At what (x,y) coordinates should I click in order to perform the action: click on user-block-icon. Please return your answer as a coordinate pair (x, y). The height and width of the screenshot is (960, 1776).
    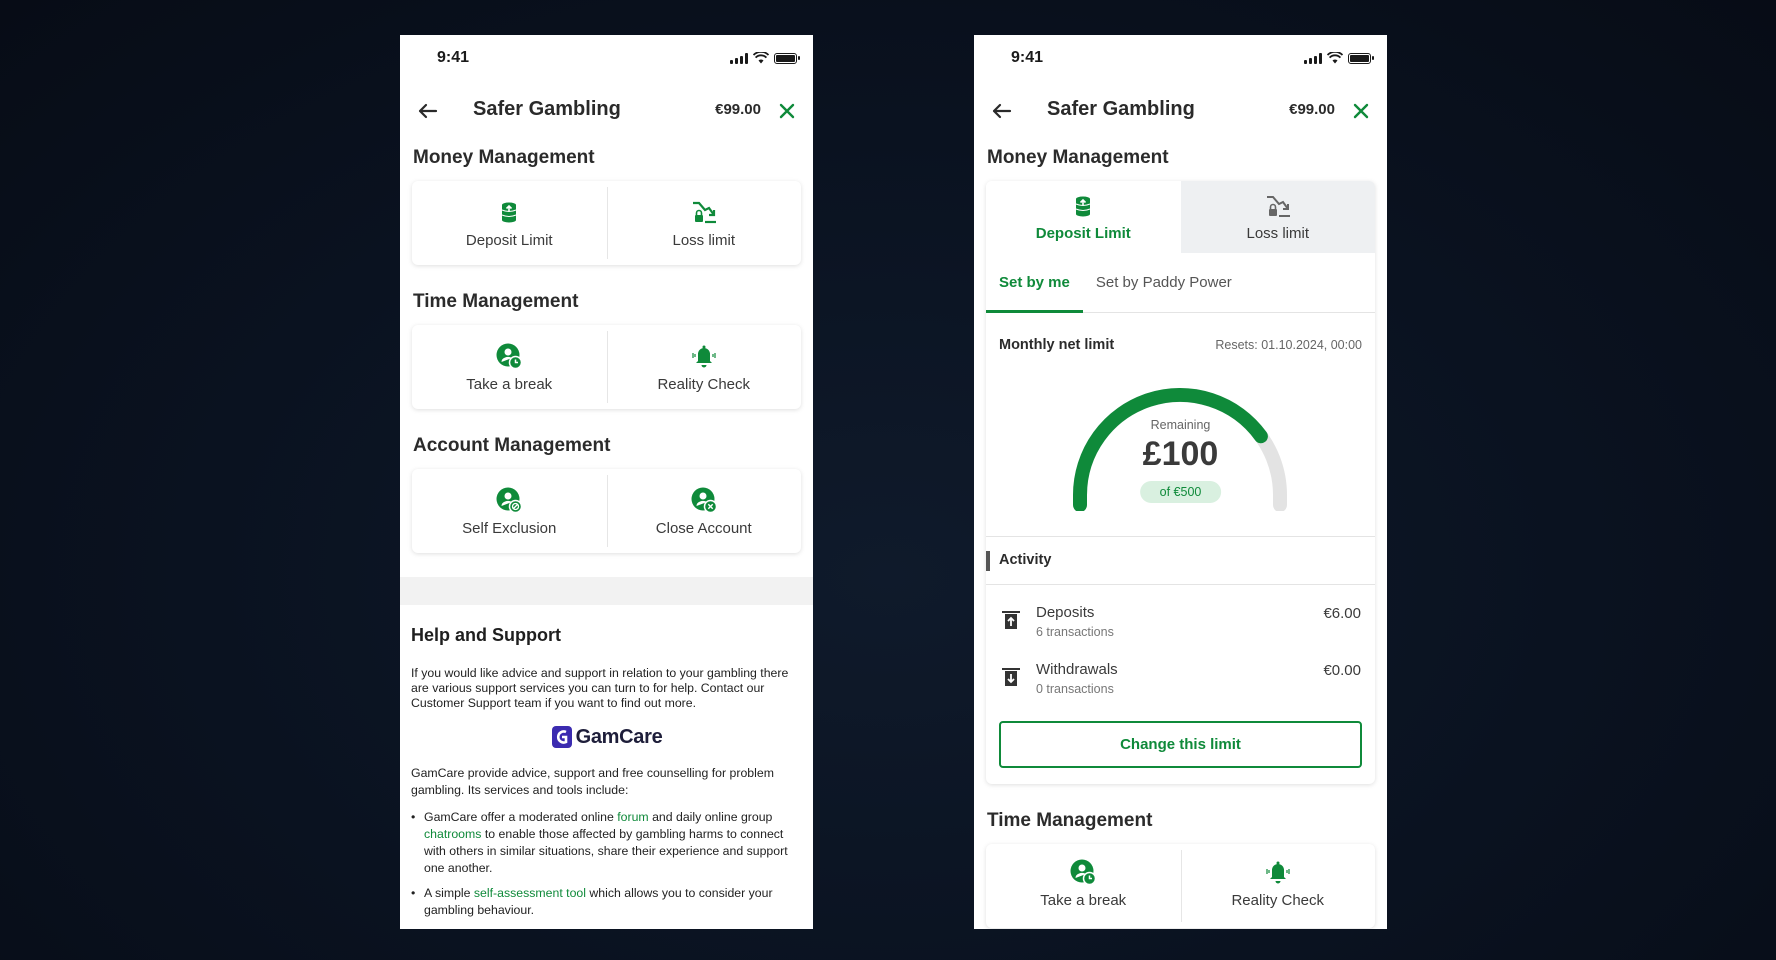
    Looking at the image, I should click on (509, 500).